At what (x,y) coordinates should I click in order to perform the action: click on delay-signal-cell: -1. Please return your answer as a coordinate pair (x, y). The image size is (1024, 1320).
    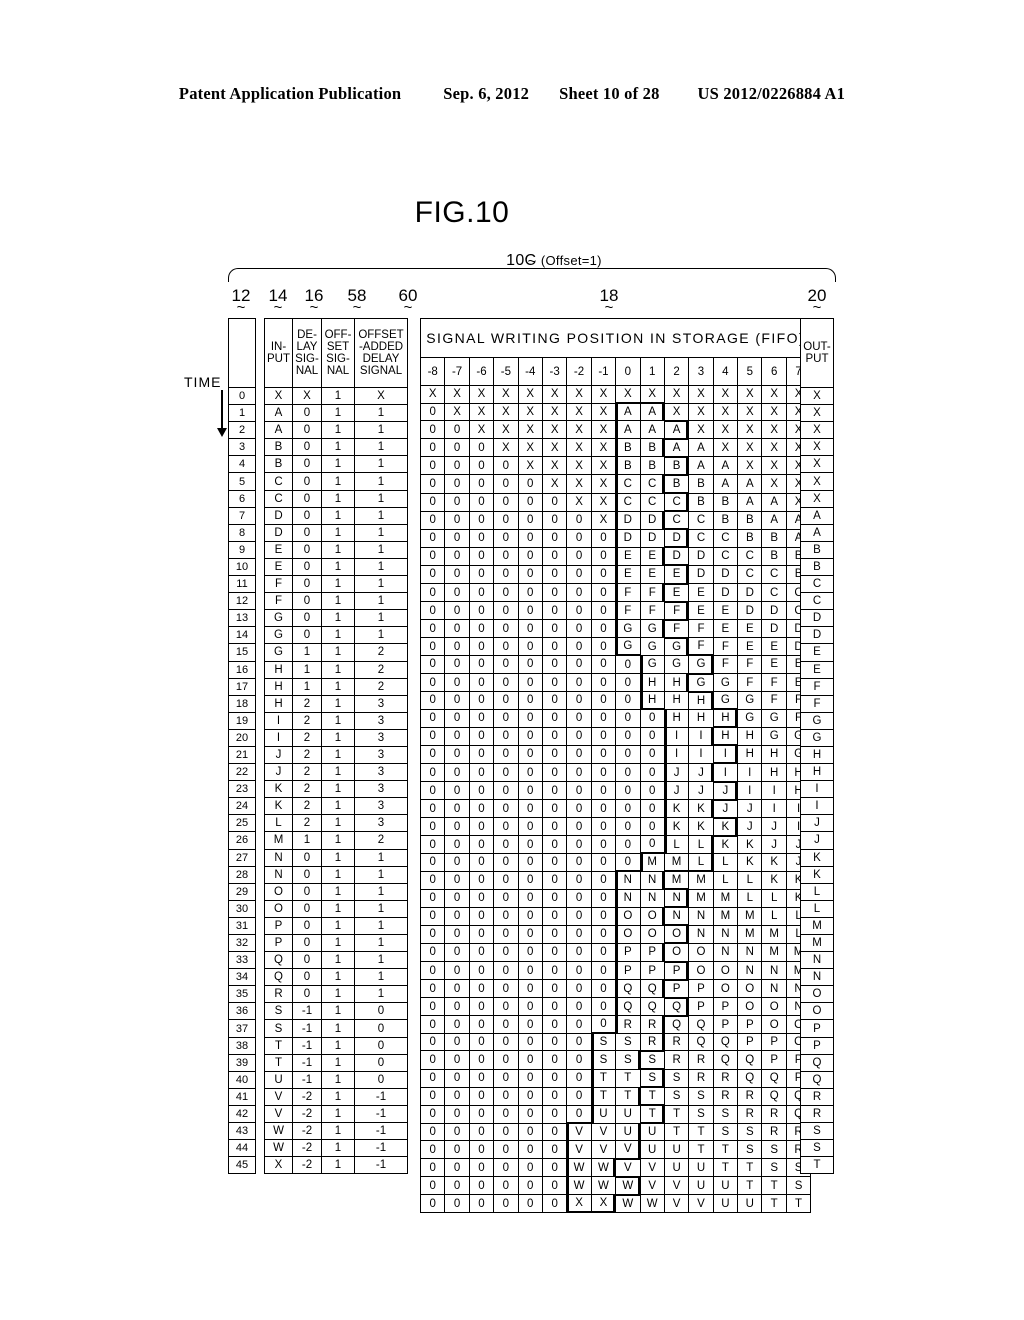
    Looking at the image, I should click on (307, 1045).